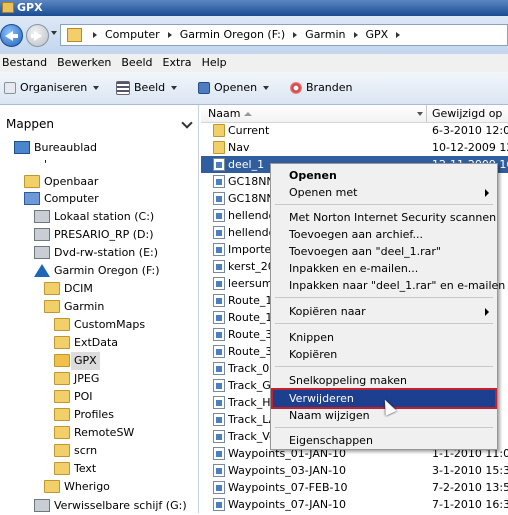 Image resolution: width=508 pixels, height=515 pixels. I want to click on view-button: Beeld, so click(147, 88).